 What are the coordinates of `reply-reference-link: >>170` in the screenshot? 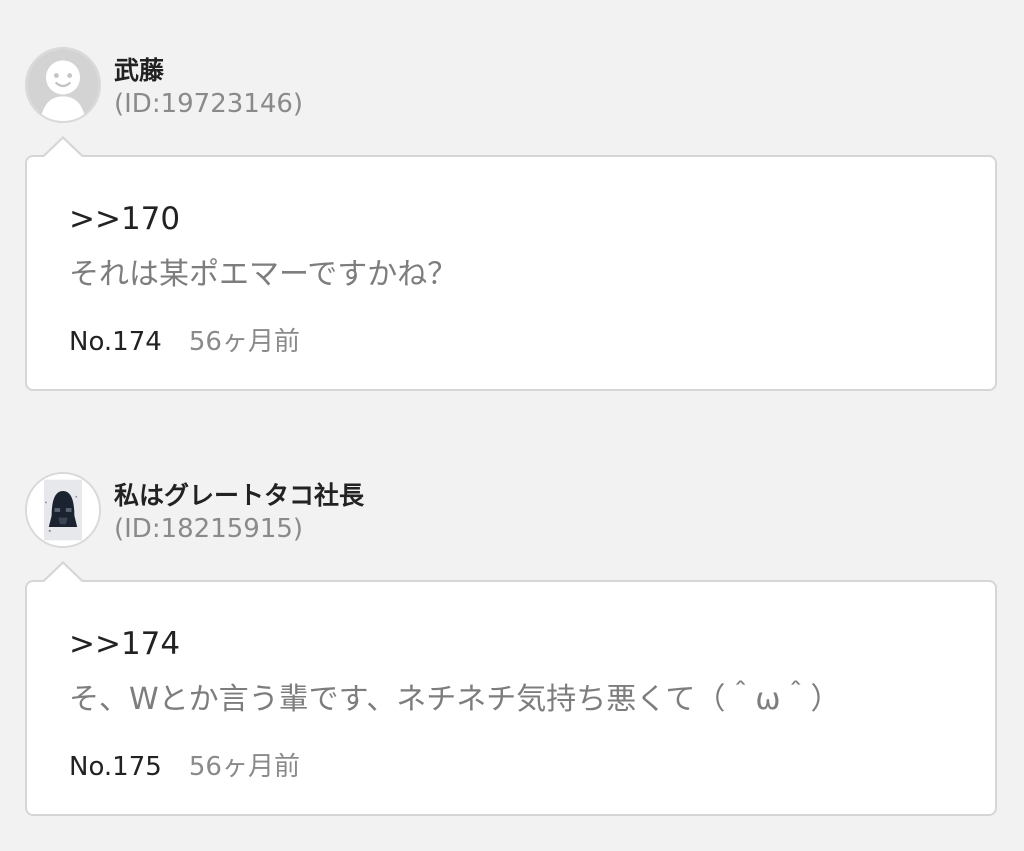 It's located at (124, 219).